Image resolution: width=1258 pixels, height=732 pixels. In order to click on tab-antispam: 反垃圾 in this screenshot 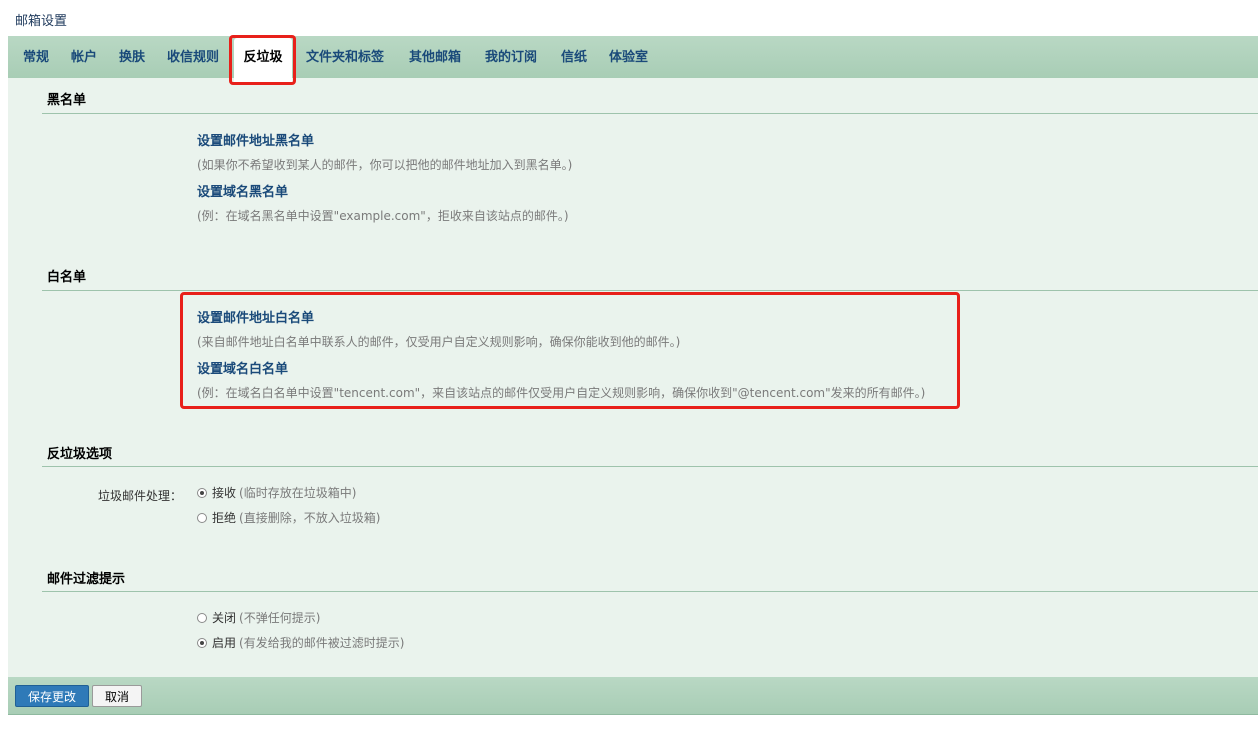, I will do `click(263, 60)`.